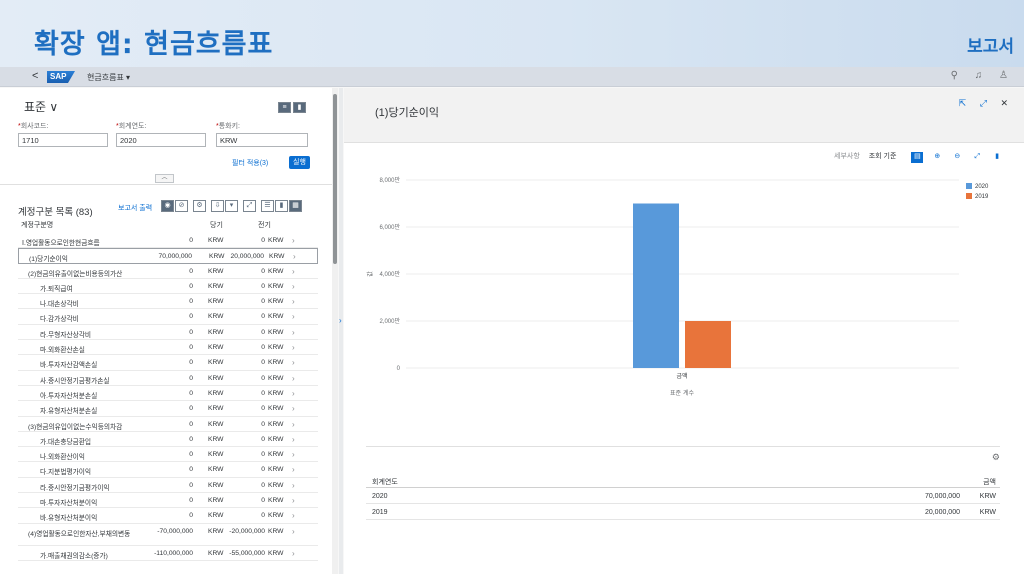 Image resolution: width=1024 pixels, height=574 pixels. Describe the element at coordinates (168, 455) in the screenshot. I see `table-row: 나.외화환산이익 0 KRW 0 KRW ›` at that location.